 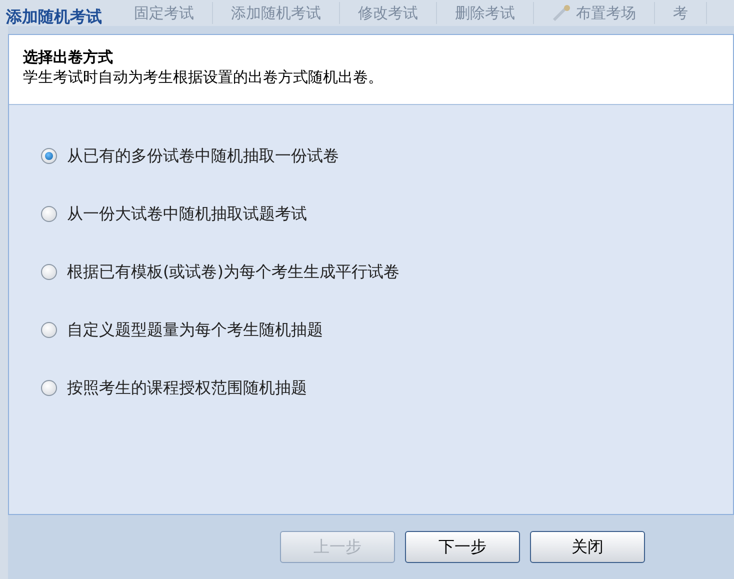 What do you see at coordinates (462, 547) in the screenshot?
I see `dialog-button: 下一步` at bounding box center [462, 547].